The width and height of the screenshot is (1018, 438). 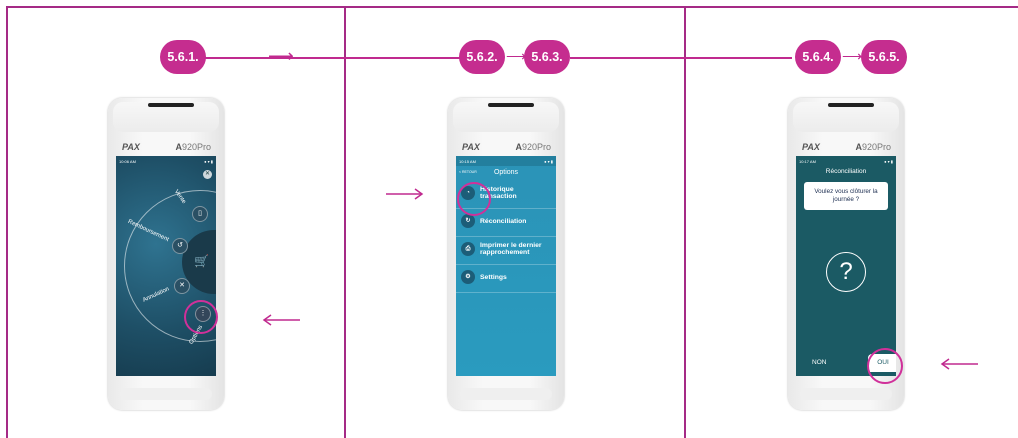 What do you see at coordinates (506, 161) in the screenshot?
I see `status-bar: 10:15 AM ● ▾ ▮` at bounding box center [506, 161].